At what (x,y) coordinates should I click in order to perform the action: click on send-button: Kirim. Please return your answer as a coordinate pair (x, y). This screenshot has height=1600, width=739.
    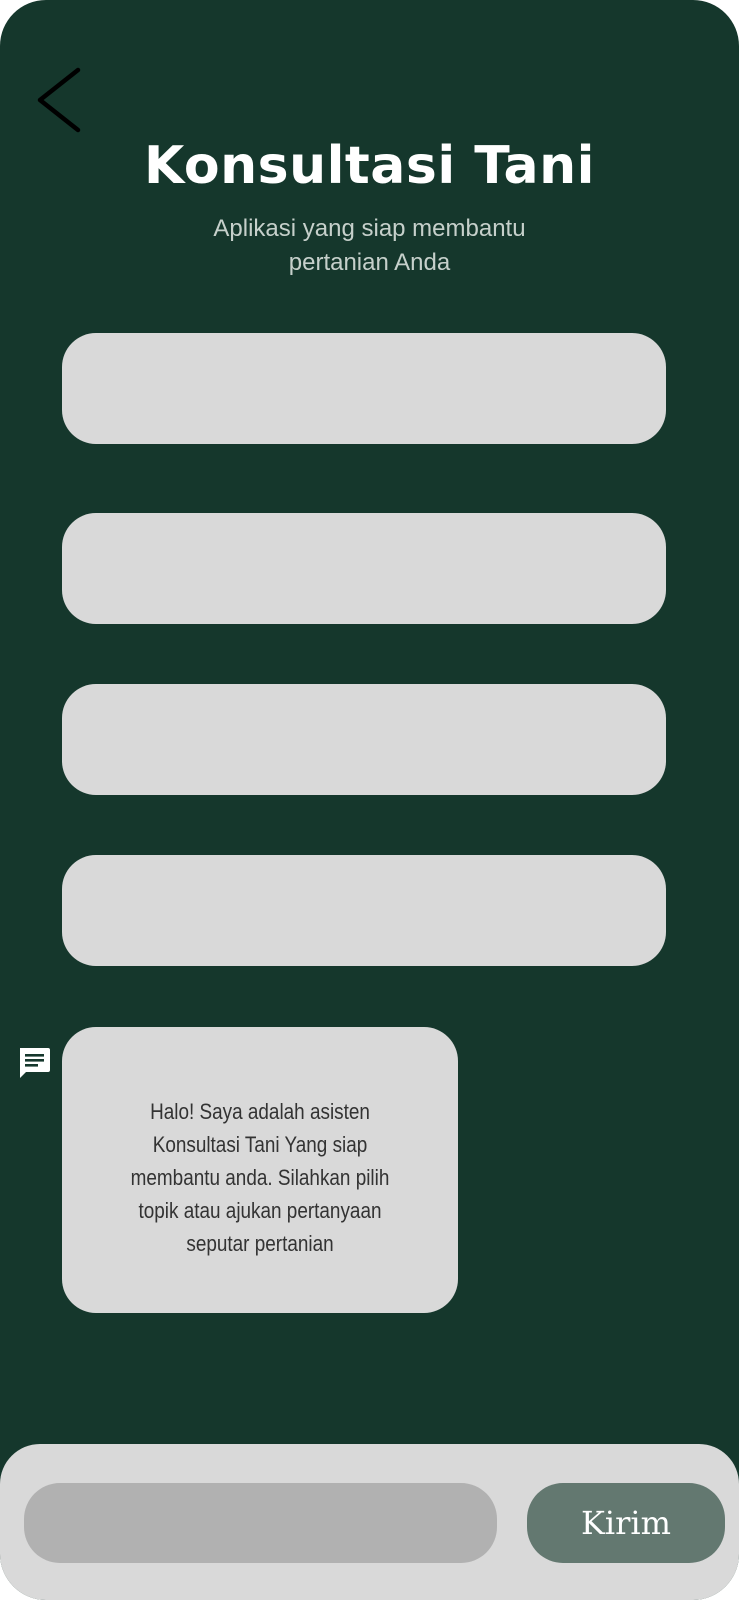
    Looking at the image, I should click on (626, 1523).